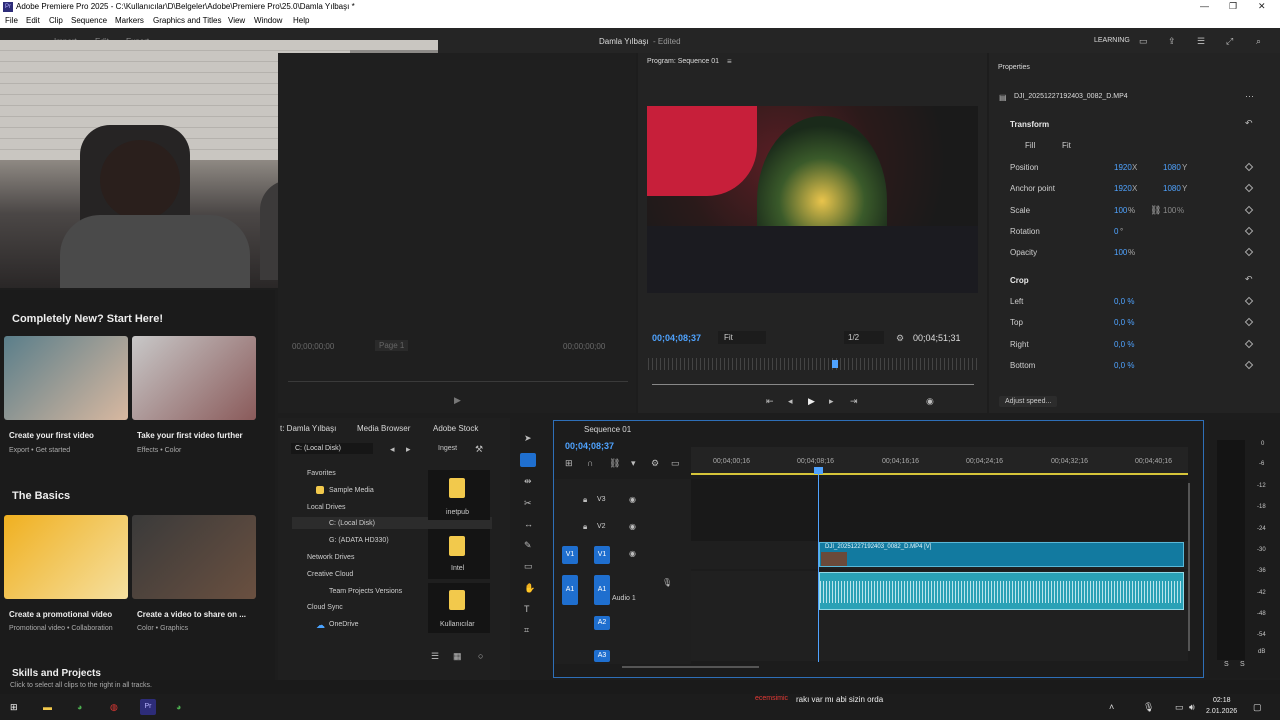 Image resolution: width=1280 pixels, height=720 pixels. What do you see at coordinates (187, 20) in the screenshot?
I see `menu-graphics: Graphics and Titles` at bounding box center [187, 20].